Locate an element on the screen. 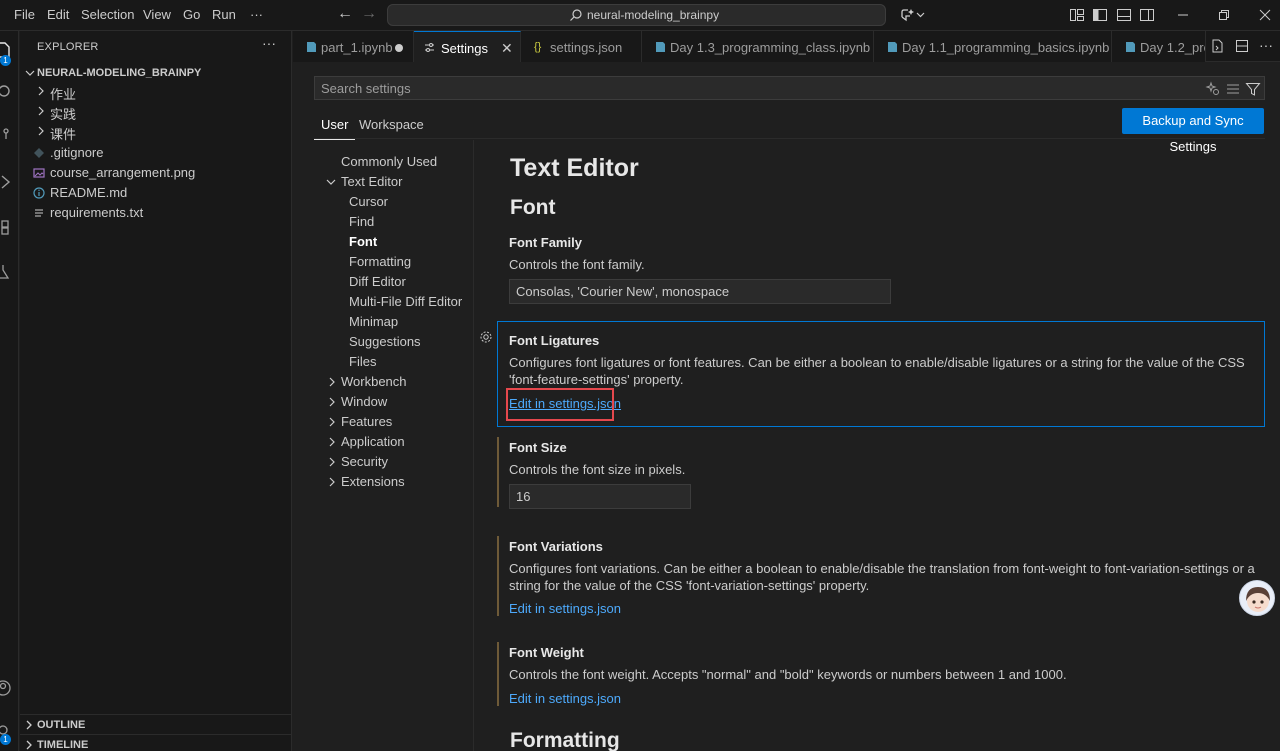  testing-icon is located at coordinates (6, 272).